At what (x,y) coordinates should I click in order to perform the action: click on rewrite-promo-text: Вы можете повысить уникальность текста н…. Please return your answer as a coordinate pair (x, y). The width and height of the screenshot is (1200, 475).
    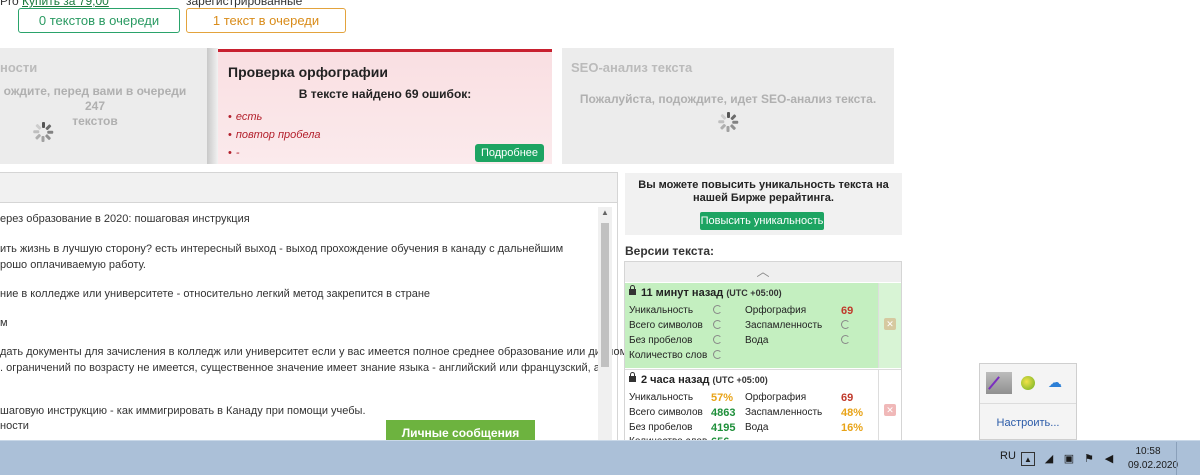
    Looking at the image, I should click on (763, 191).